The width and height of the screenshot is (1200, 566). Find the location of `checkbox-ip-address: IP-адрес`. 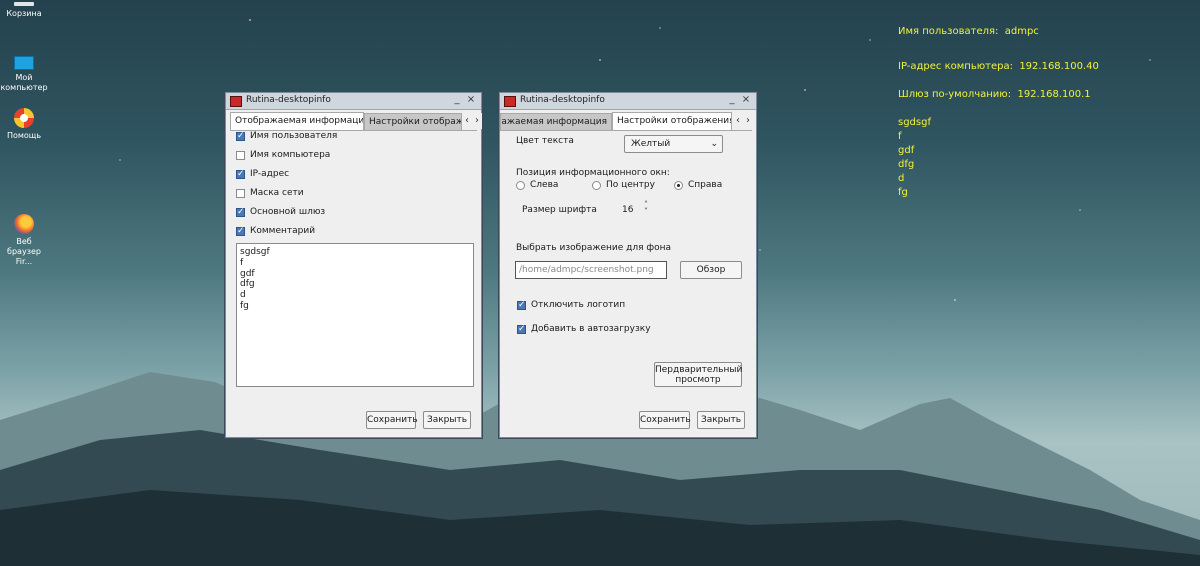

checkbox-ip-address: IP-адрес is located at coordinates (263, 174).